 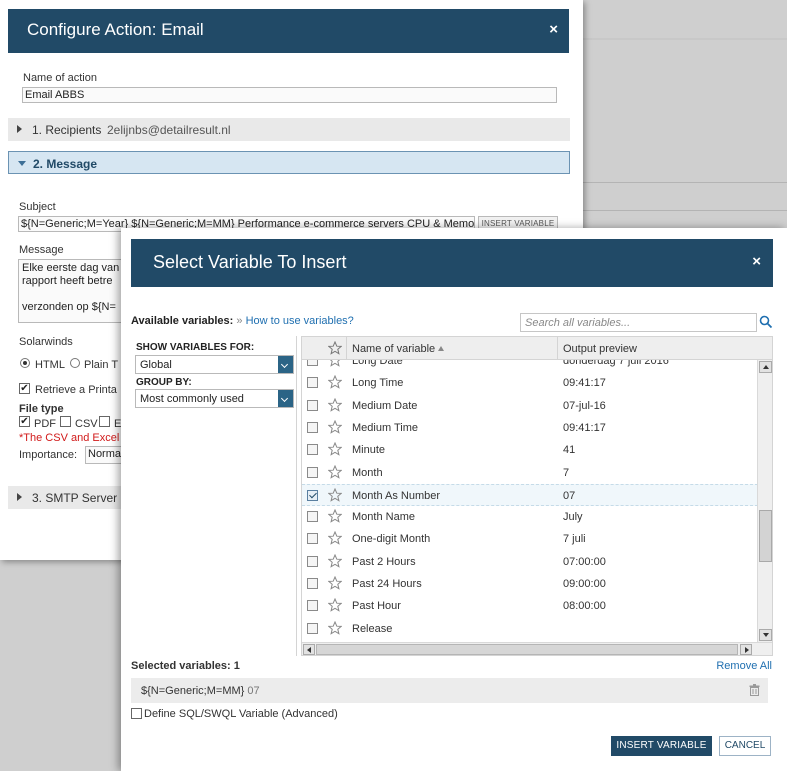 What do you see at coordinates (764, 501) in the screenshot?
I see `vertical-scrollbar` at bounding box center [764, 501].